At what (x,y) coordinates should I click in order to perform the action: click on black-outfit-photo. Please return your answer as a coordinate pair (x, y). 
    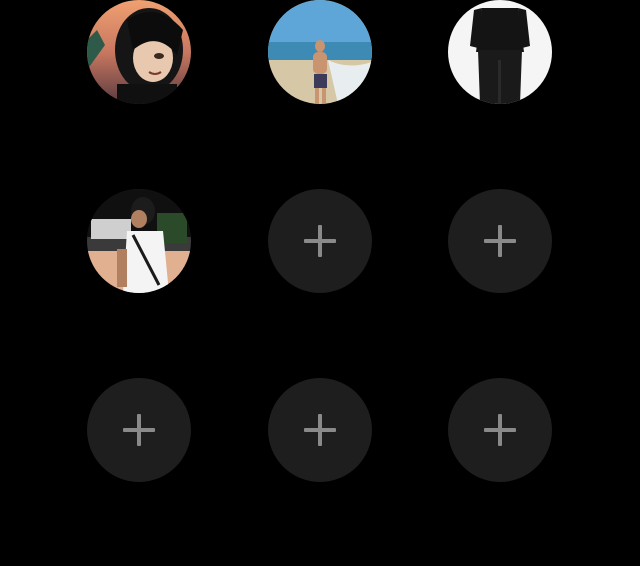
    Looking at the image, I should click on (500, 52).